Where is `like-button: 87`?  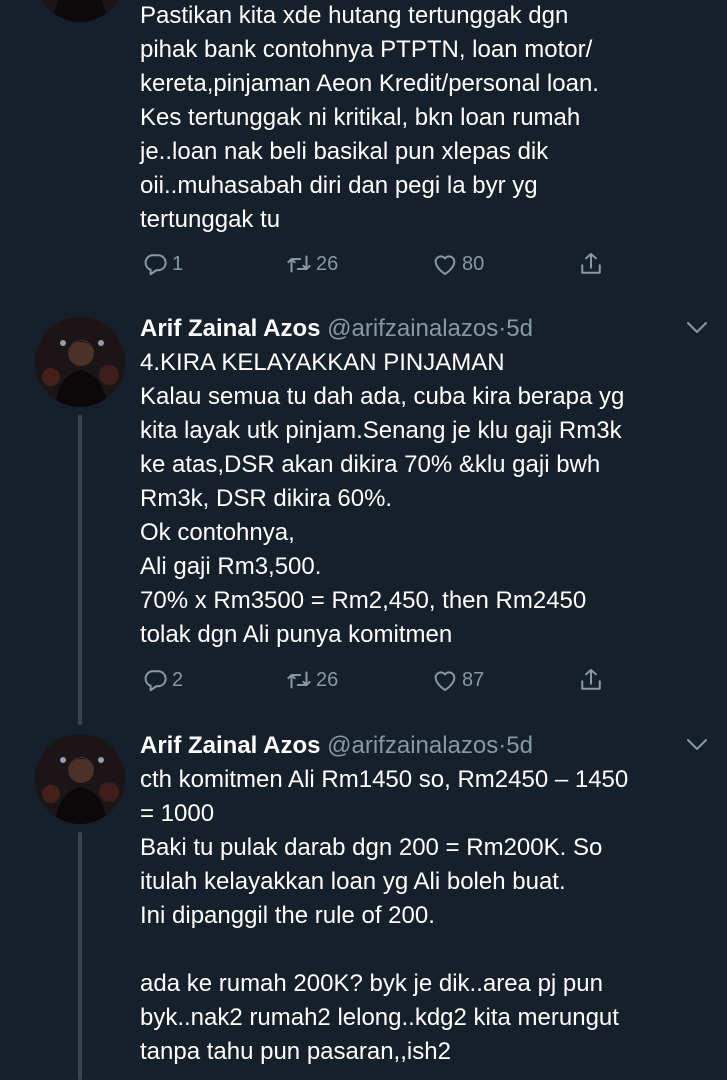
like-button: 87 is located at coordinates (457, 680).